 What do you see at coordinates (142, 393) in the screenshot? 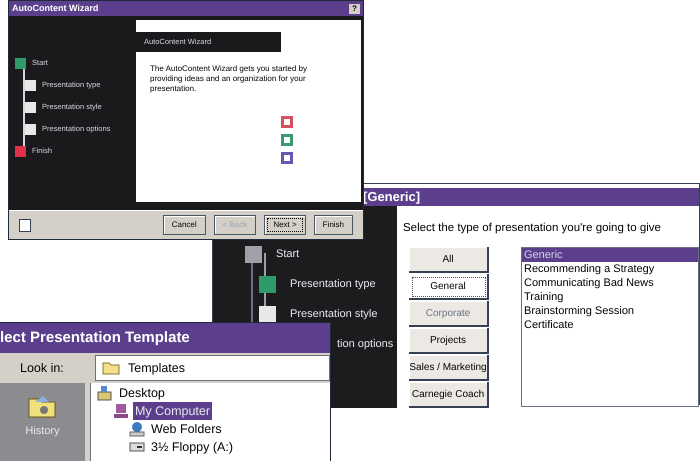
I see `folder-item: Desktop` at bounding box center [142, 393].